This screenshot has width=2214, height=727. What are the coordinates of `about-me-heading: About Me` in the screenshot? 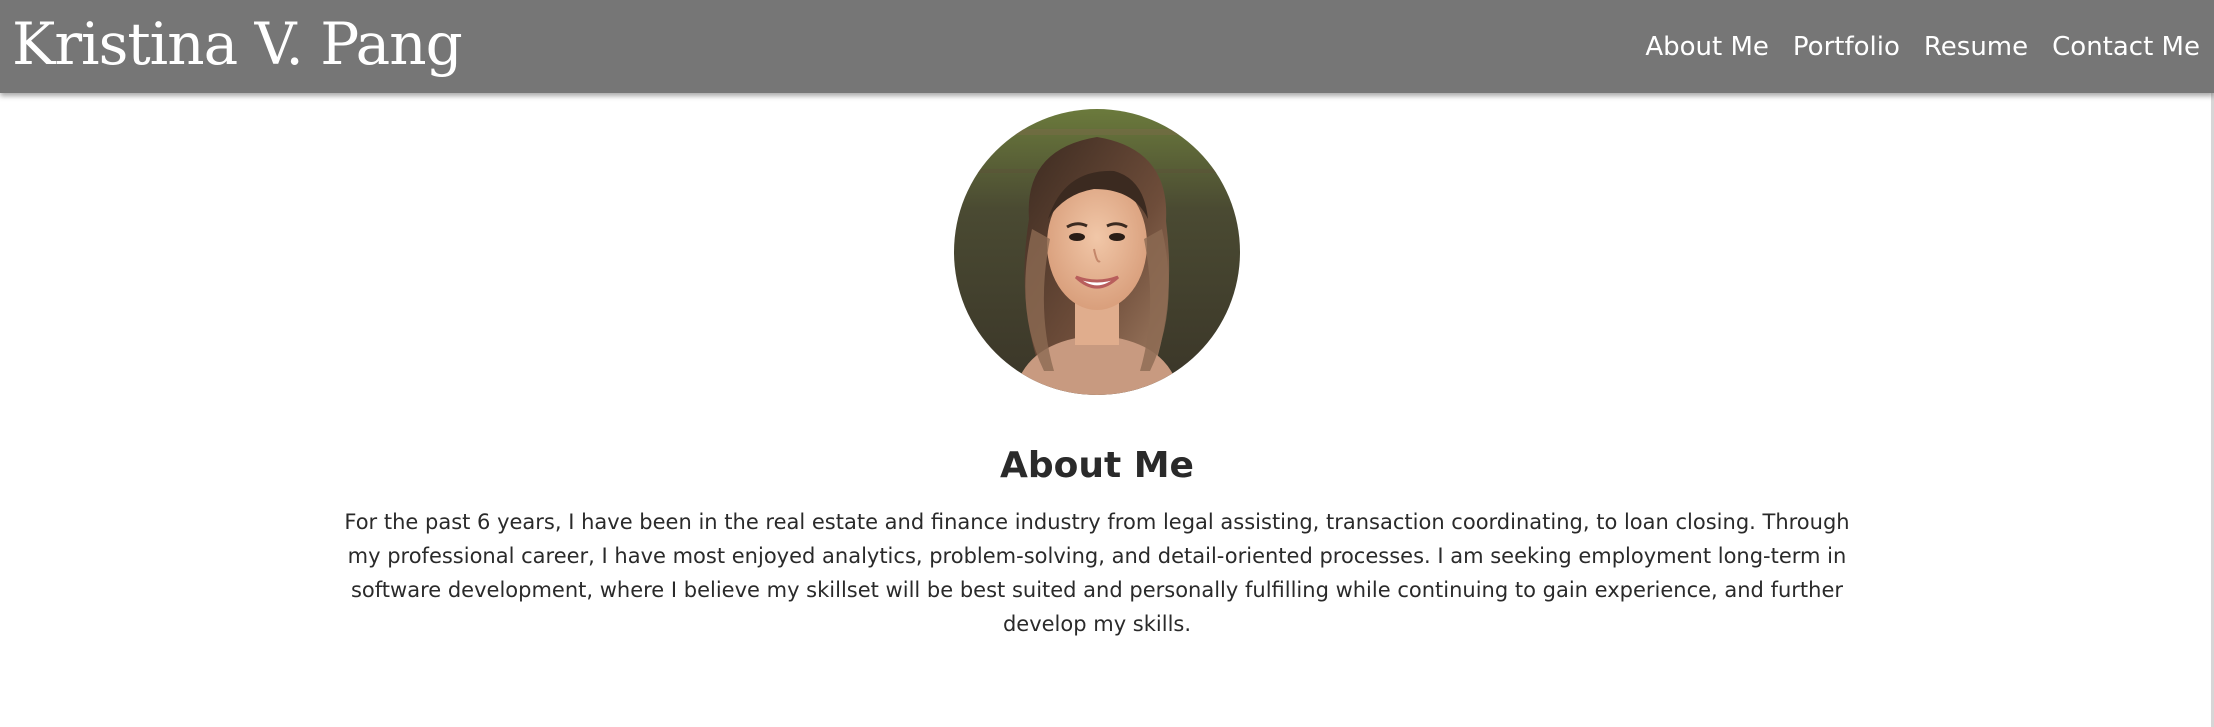 It's located at (1097, 465).